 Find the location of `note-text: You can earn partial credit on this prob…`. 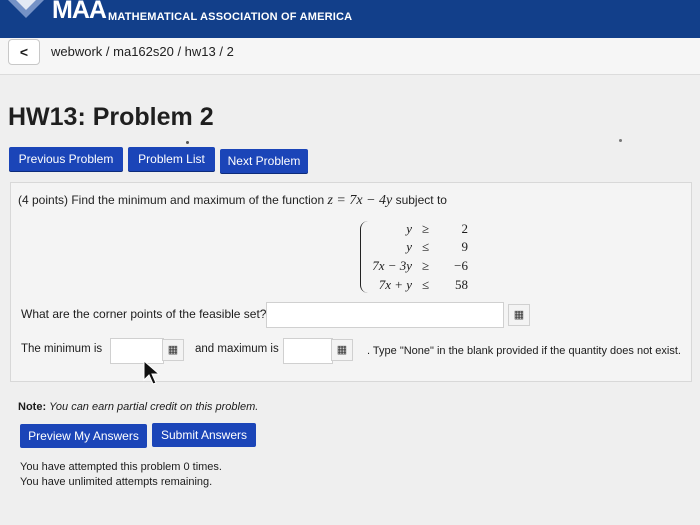

note-text: You can earn partial credit on this prob… is located at coordinates (154, 407).